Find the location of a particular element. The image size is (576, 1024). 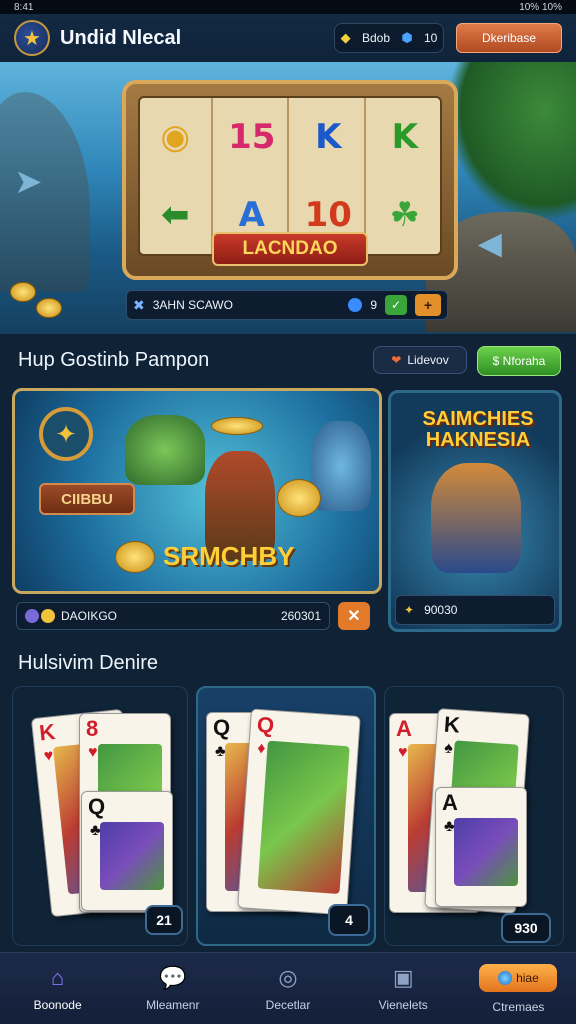

side-game-title: SAIMCHIES HAKNESIA is located at coordinates (478, 429).